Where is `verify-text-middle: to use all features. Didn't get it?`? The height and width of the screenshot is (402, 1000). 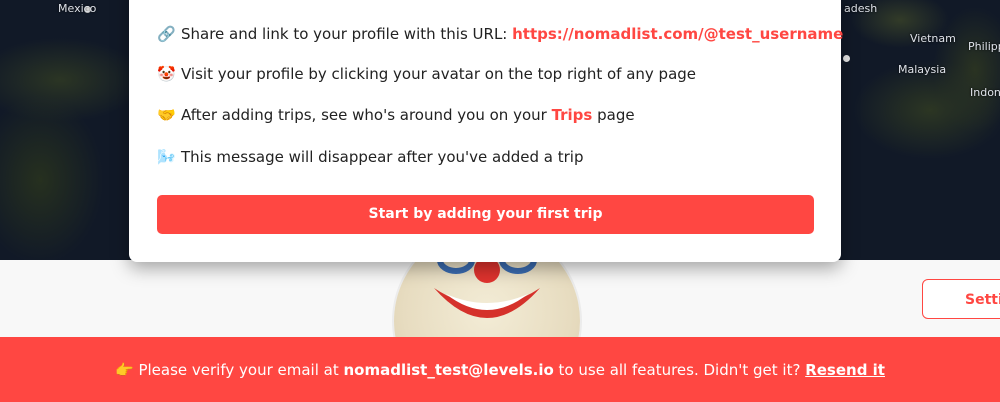 verify-text-middle: to use all features. Didn't get it? is located at coordinates (679, 370).